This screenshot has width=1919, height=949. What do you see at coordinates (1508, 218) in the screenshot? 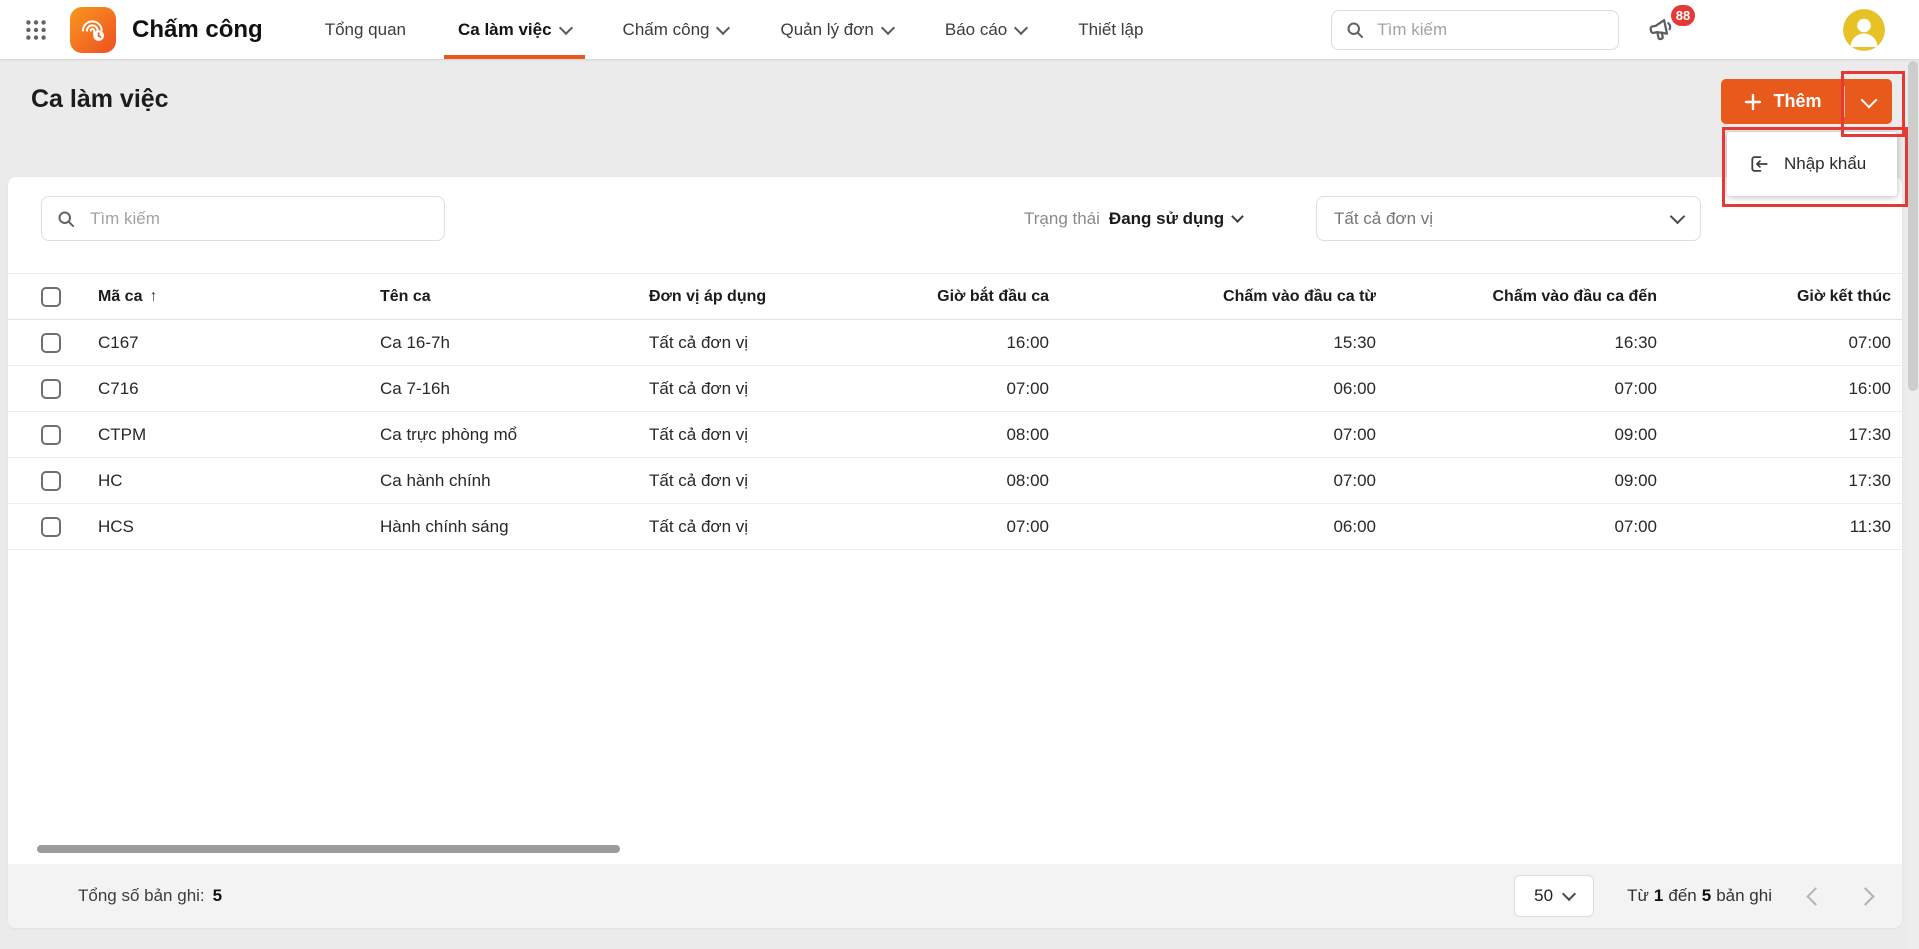
I see `unit-select: Tất cả đơn vị` at bounding box center [1508, 218].